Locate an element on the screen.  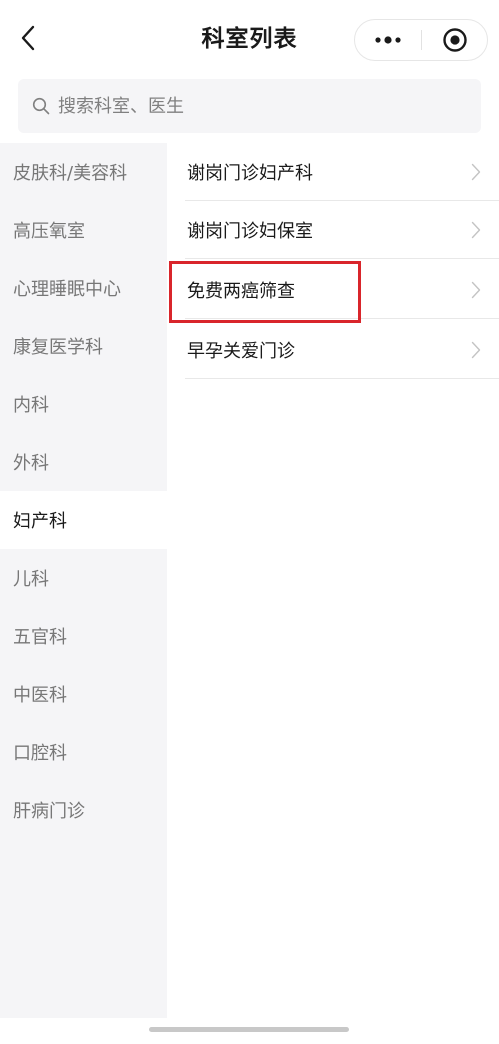
close-button is located at coordinates (454, 40).